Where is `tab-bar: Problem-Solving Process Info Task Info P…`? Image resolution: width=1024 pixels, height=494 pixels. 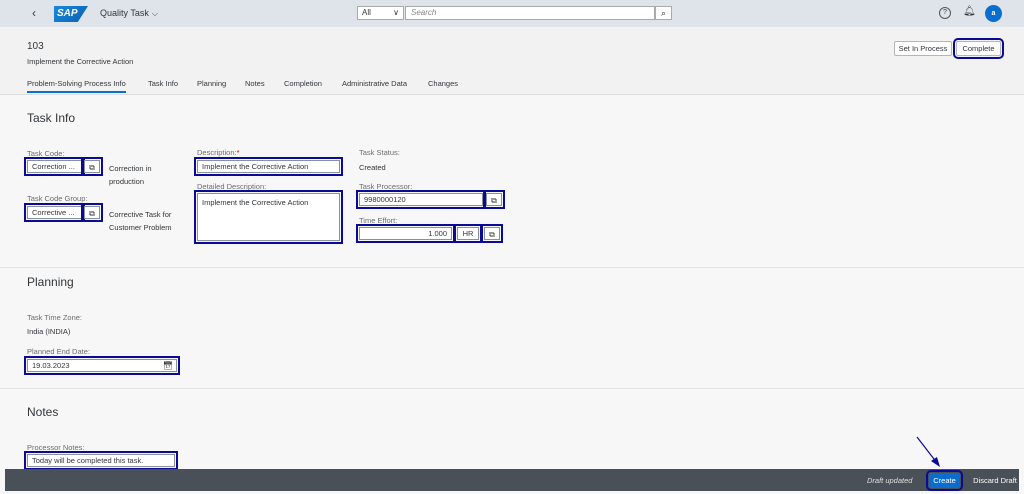 tab-bar: Problem-Solving Process Info Task Info P… is located at coordinates (512, 85).